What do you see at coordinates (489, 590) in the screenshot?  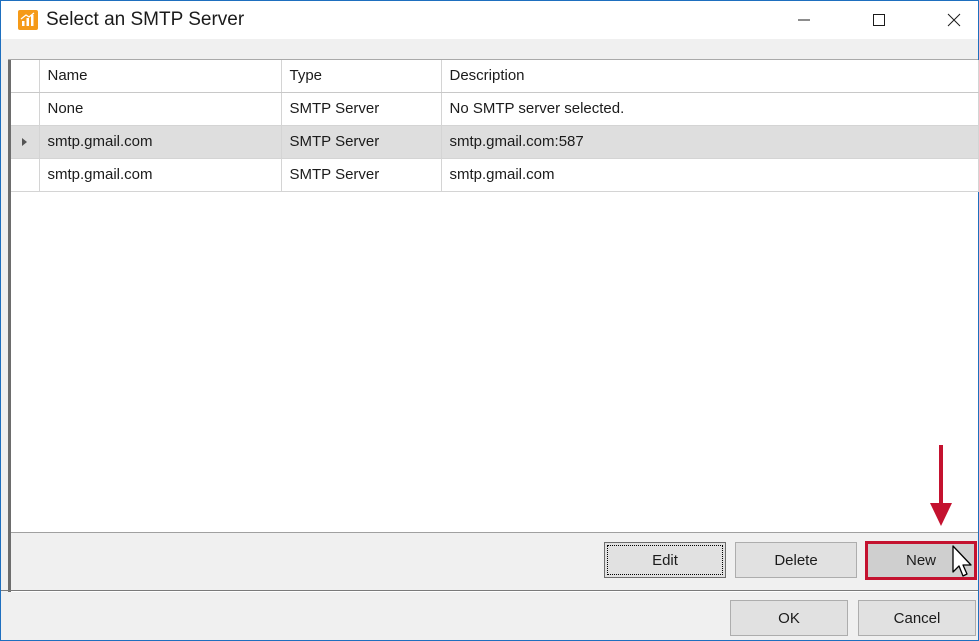 I see `footer-divider` at bounding box center [489, 590].